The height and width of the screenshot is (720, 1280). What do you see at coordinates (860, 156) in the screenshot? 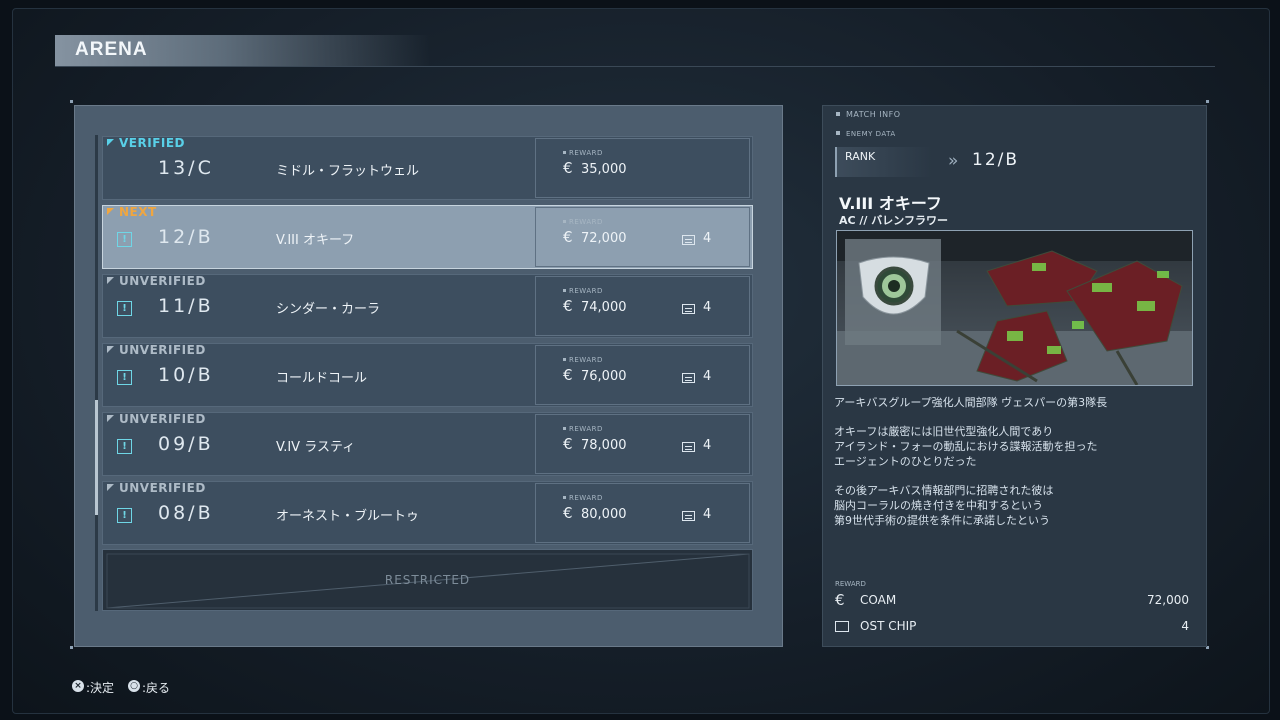
I see `rank-label: RANK` at bounding box center [860, 156].